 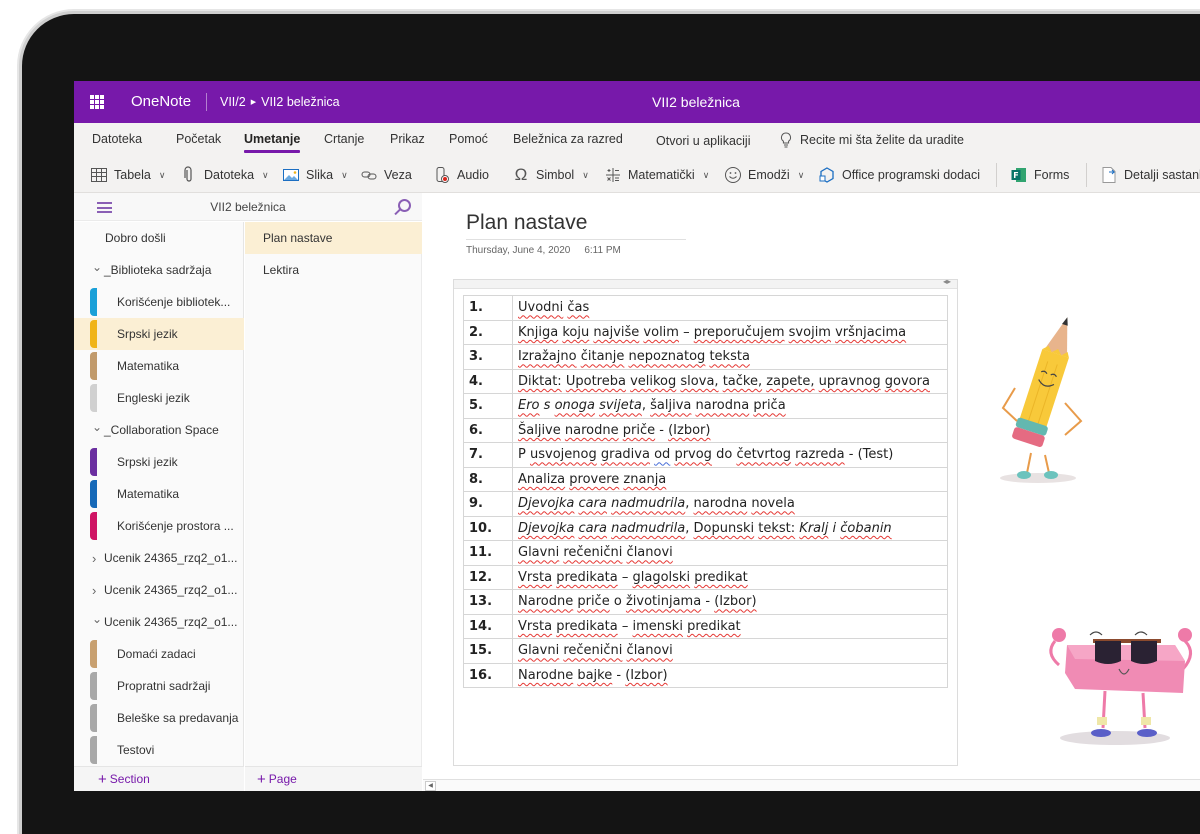 What do you see at coordinates (730, 675) in the screenshot?
I see `lesson-topic: Narodne bajke - (Izbor)` at bounding box center [730, 675].